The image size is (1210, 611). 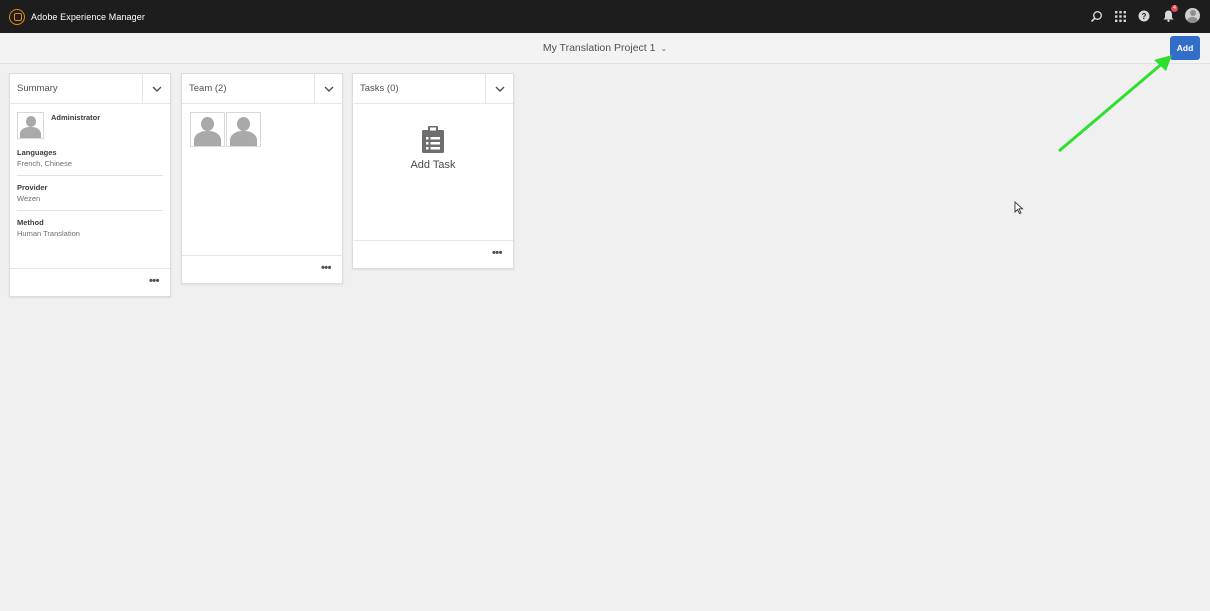 I want to click on owner-avatar, so click(x=30, y=125).